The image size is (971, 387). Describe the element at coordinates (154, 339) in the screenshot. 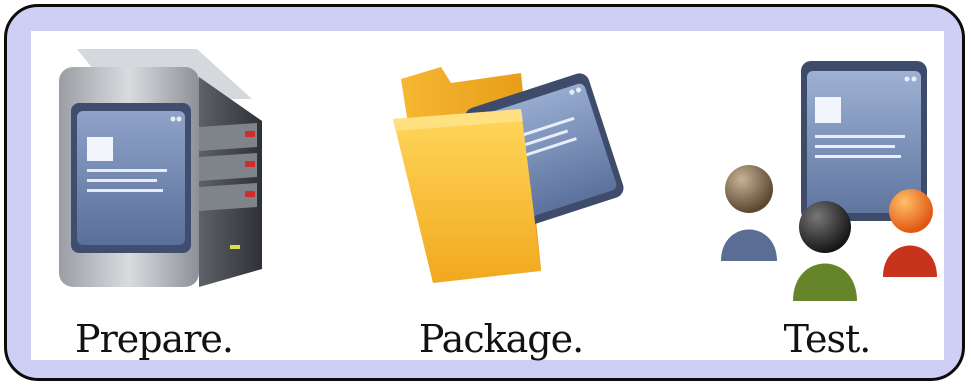

I see `step-label-prepare: Prepare.` at that location.